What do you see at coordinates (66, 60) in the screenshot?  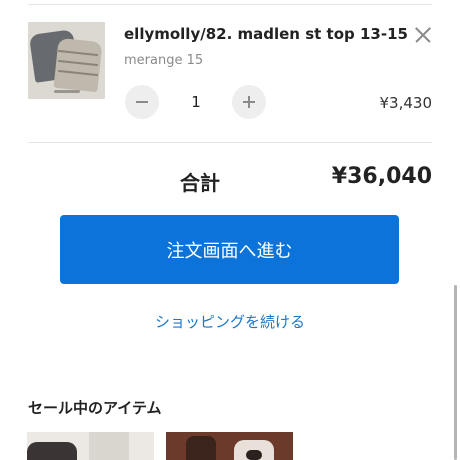 I see `product-thumbnail` at bounding box center [66, 60].